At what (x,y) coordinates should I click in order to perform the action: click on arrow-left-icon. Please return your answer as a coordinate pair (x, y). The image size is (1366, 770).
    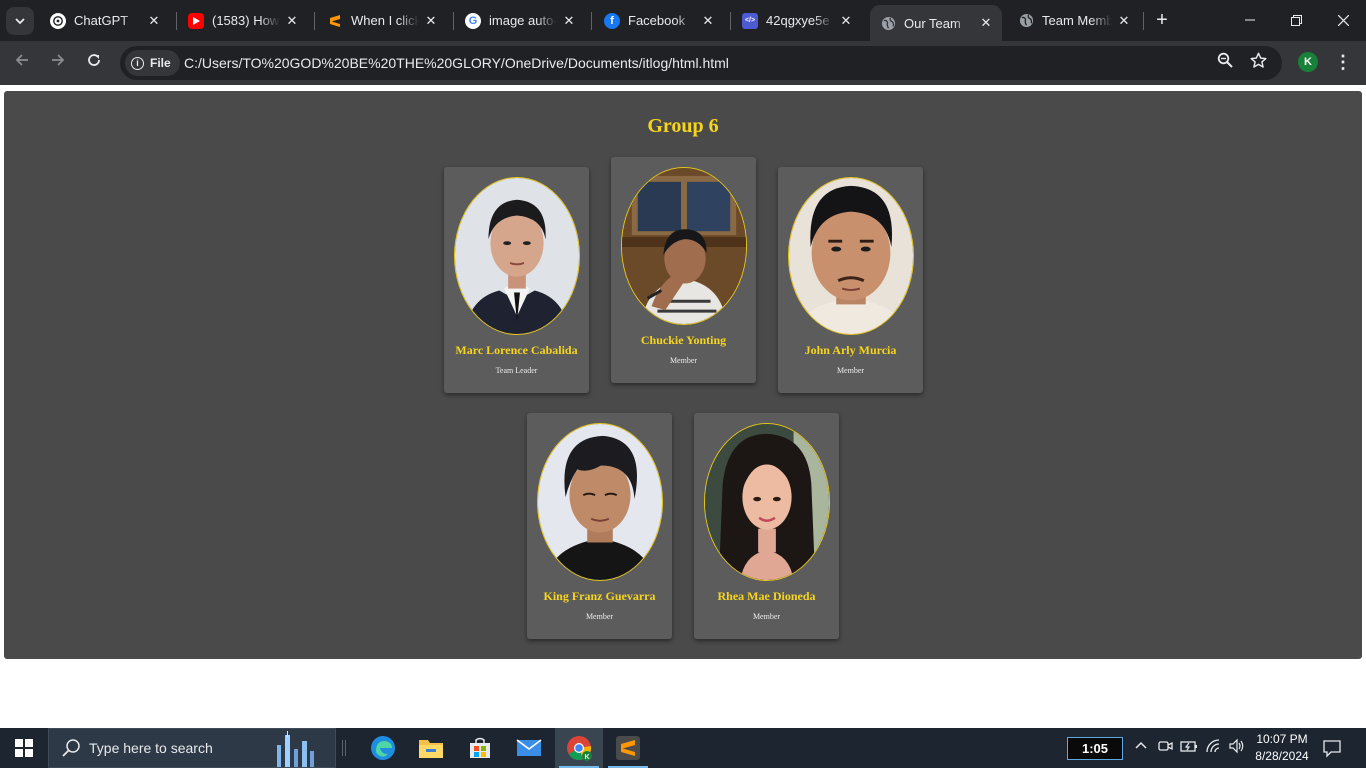
    Looking at the image, I should click on (21, 60).